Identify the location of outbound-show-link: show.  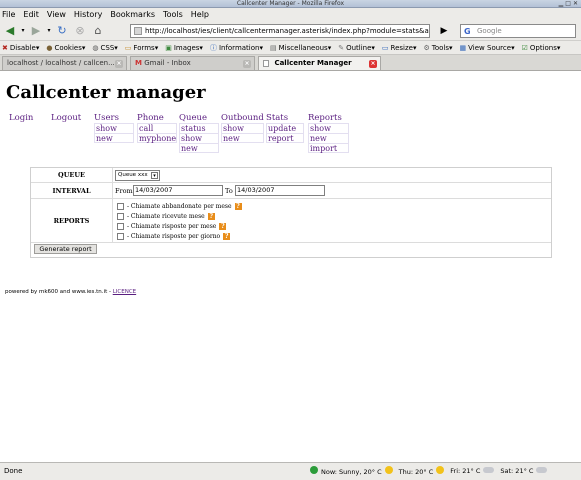
(242, 128).